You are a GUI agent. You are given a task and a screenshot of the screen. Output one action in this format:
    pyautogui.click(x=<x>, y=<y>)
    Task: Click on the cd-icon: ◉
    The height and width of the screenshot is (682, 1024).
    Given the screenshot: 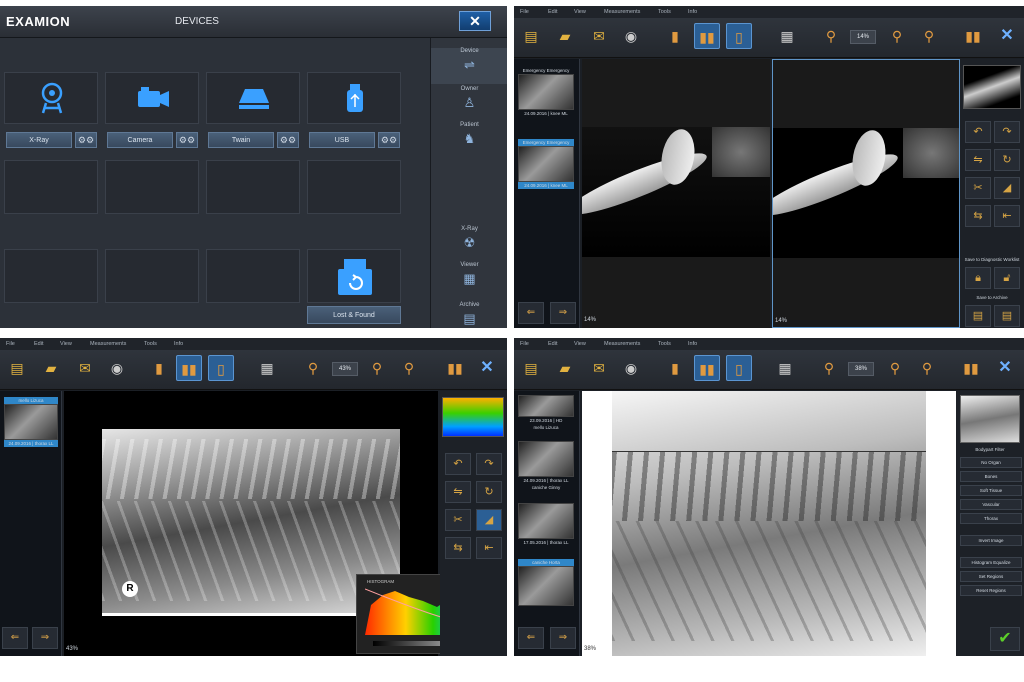 What is the action you would take?
    pyautogui.click(x=117, y=368)
    